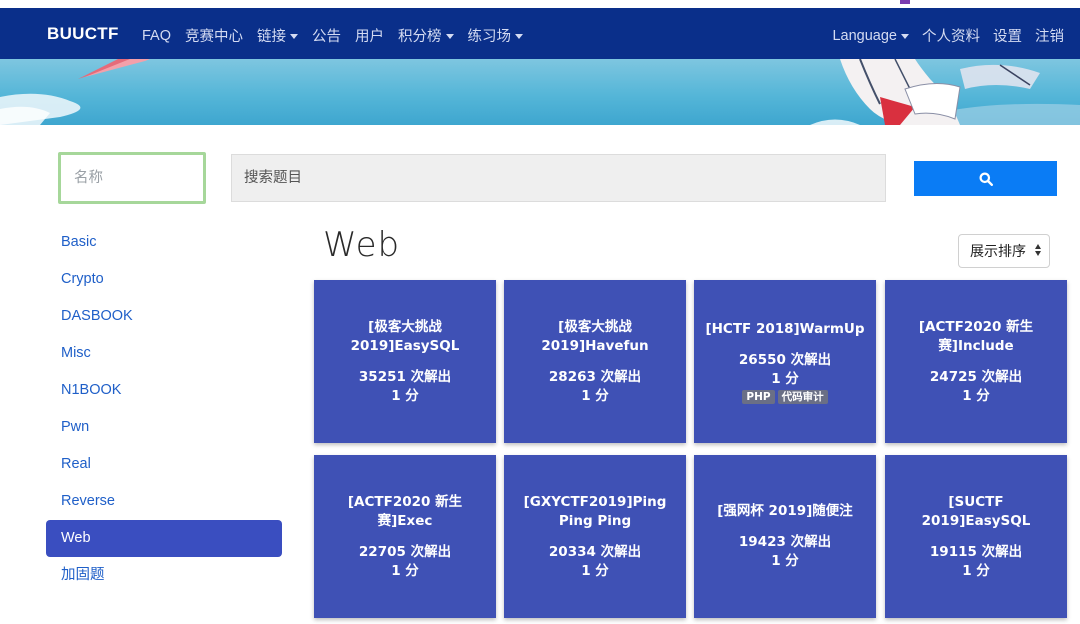  I want to click on nav-item-个人资料: 个人资料, so click(951, 35).